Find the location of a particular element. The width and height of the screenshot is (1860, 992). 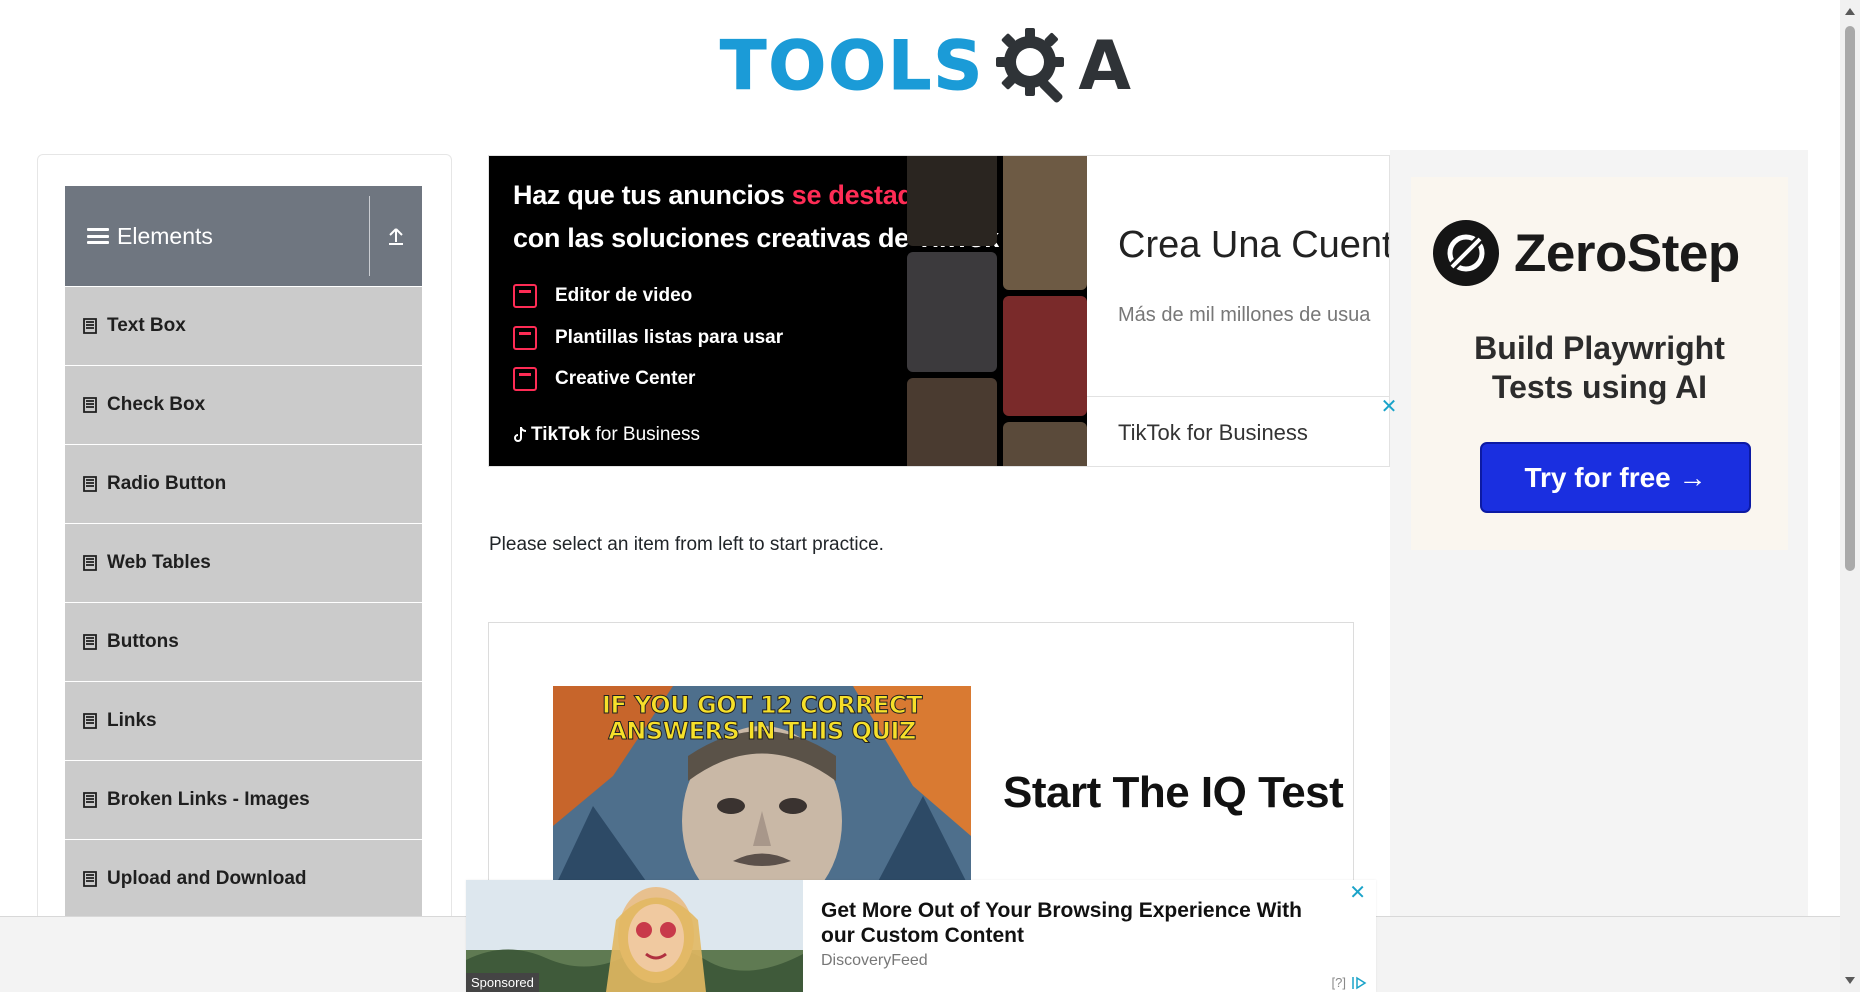

sidebar-item-label: Upload and Download is located at coordinates (207, 878).